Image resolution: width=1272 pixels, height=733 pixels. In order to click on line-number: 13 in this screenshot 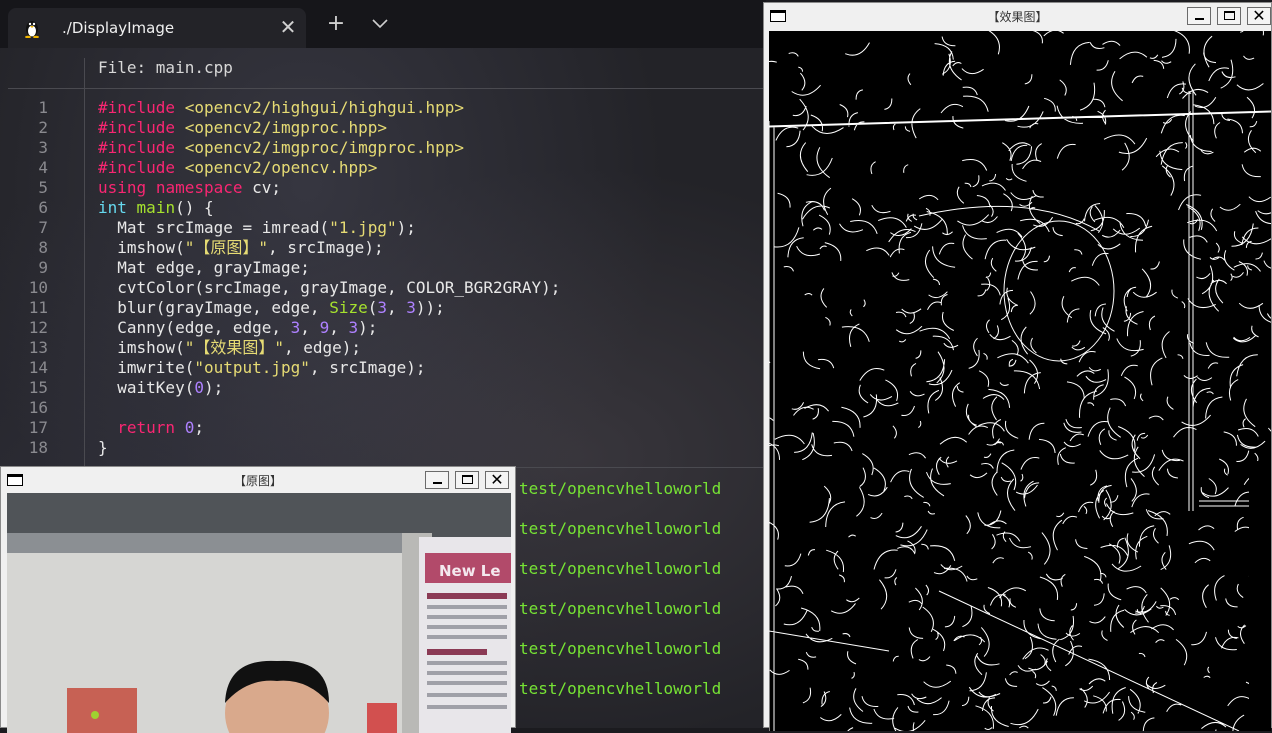, I will do `click(38, 347)`.